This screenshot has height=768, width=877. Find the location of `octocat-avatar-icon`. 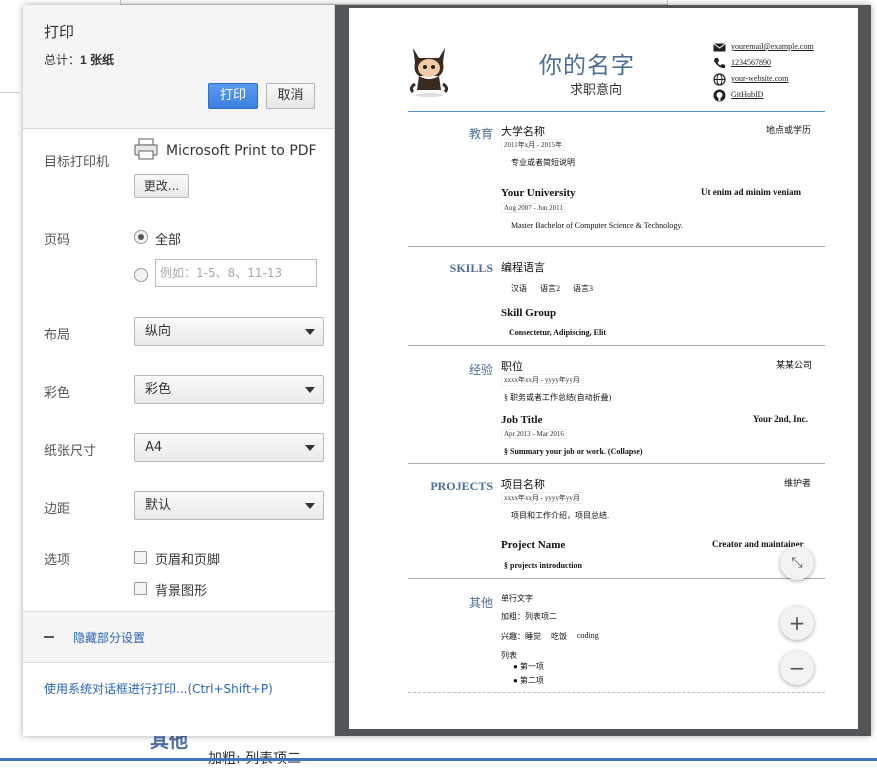

octocat-avatar-icon is located at coordinates (429, 72).